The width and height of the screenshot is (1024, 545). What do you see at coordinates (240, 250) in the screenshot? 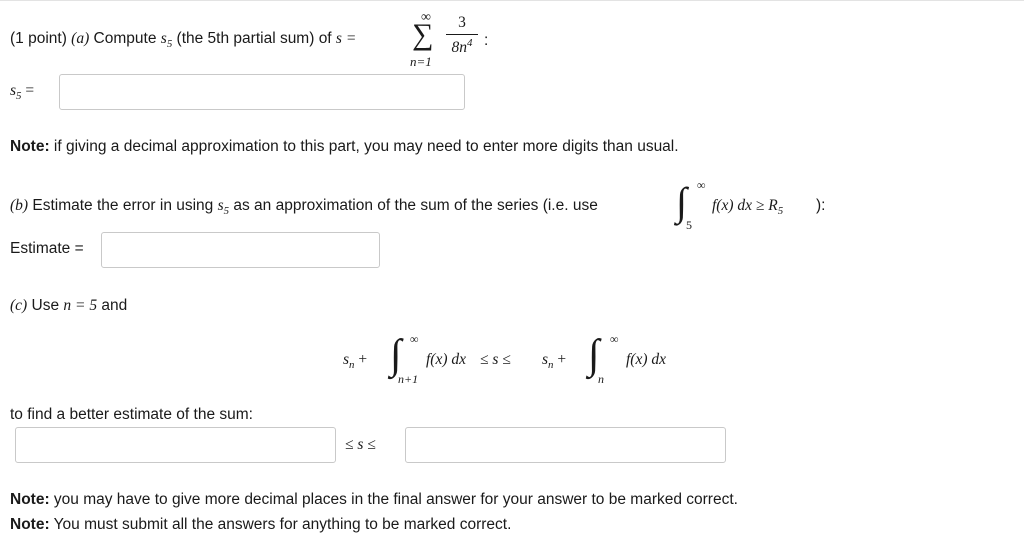
I see `estimate-input` at bounding box center [240, 250].